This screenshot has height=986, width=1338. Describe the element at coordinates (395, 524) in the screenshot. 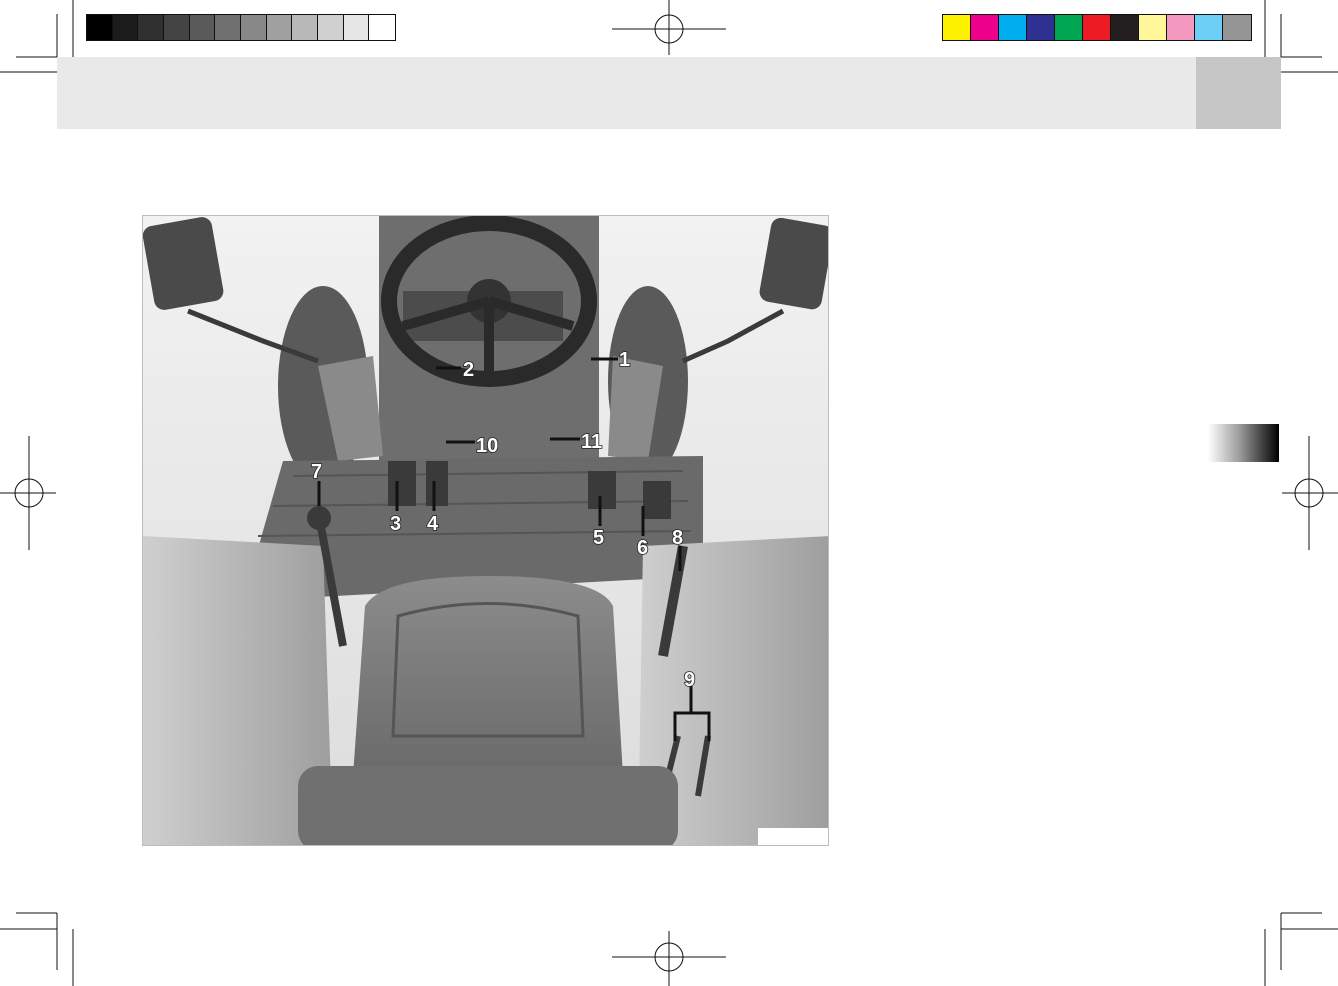

I see `callout-3: 3` at that location.